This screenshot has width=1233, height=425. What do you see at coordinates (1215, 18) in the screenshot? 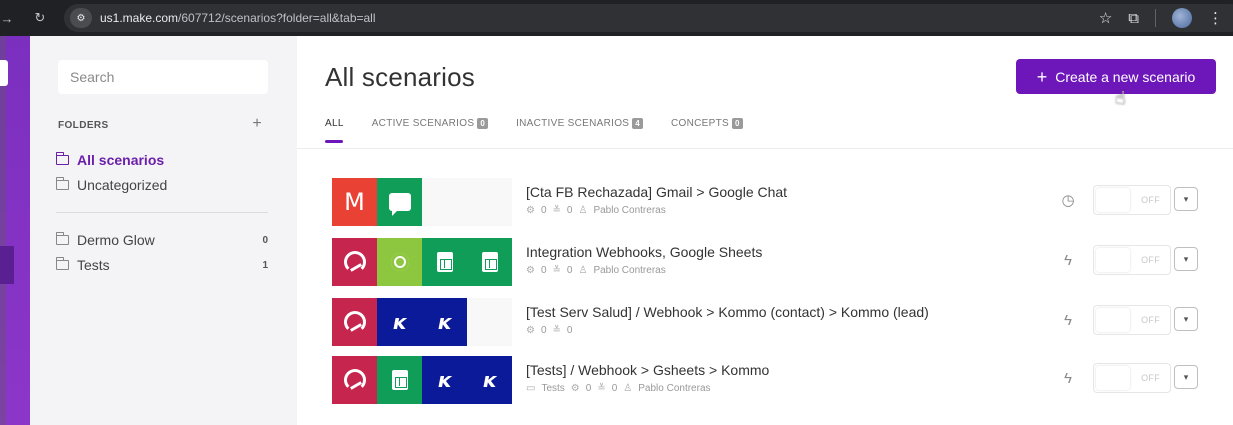
I see `browser-menu-icon: ⋮` at bounding box center [1215, 18].